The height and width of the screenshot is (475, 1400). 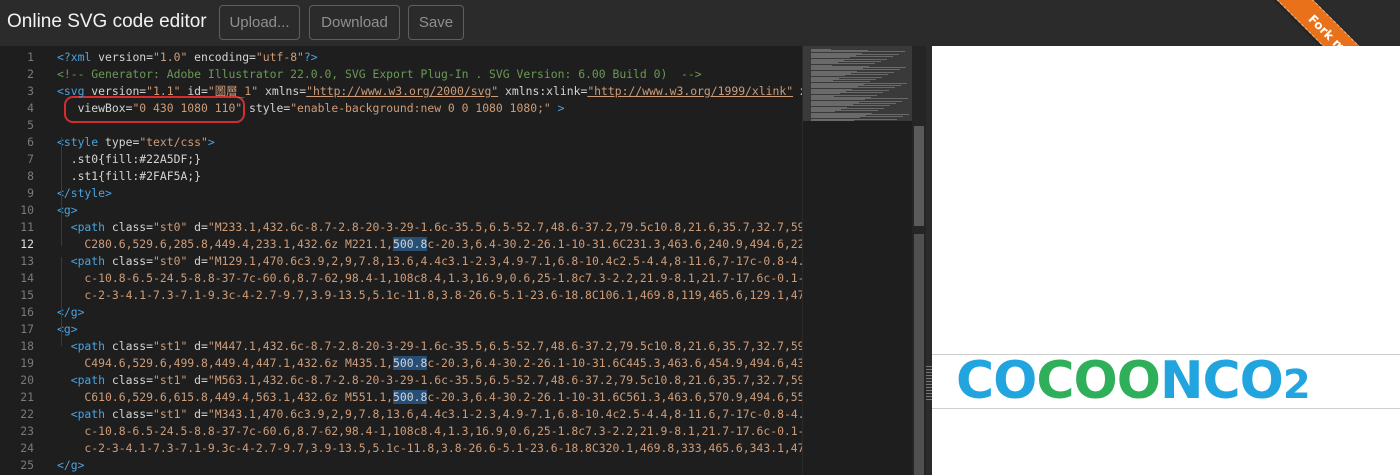 I want to click on code-line: <style type="text/css">, so click(x=429, y=142).